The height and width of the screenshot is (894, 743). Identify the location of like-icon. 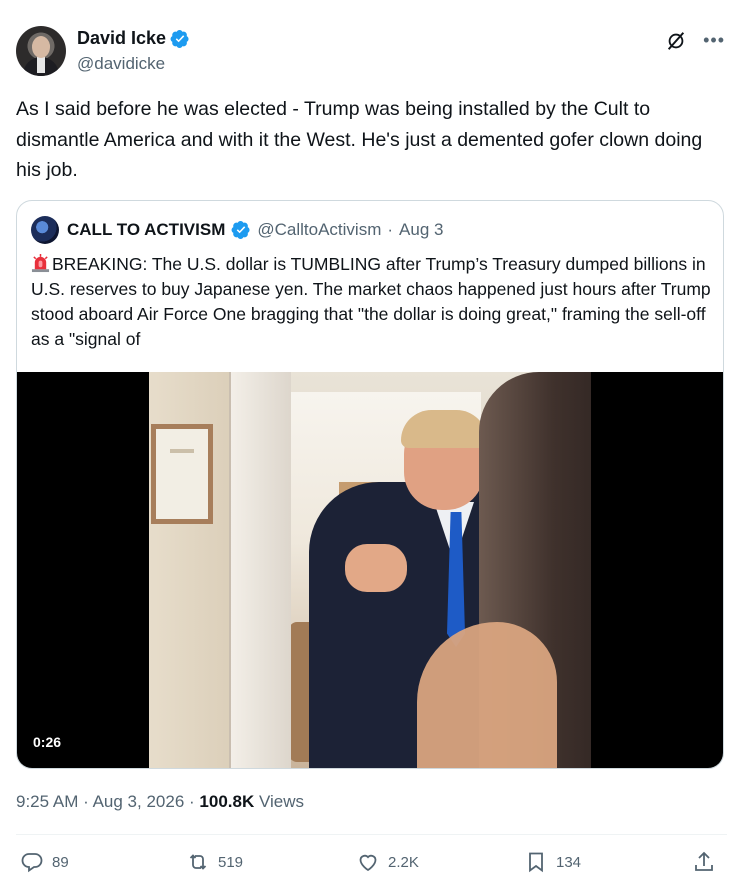
(368, 863).